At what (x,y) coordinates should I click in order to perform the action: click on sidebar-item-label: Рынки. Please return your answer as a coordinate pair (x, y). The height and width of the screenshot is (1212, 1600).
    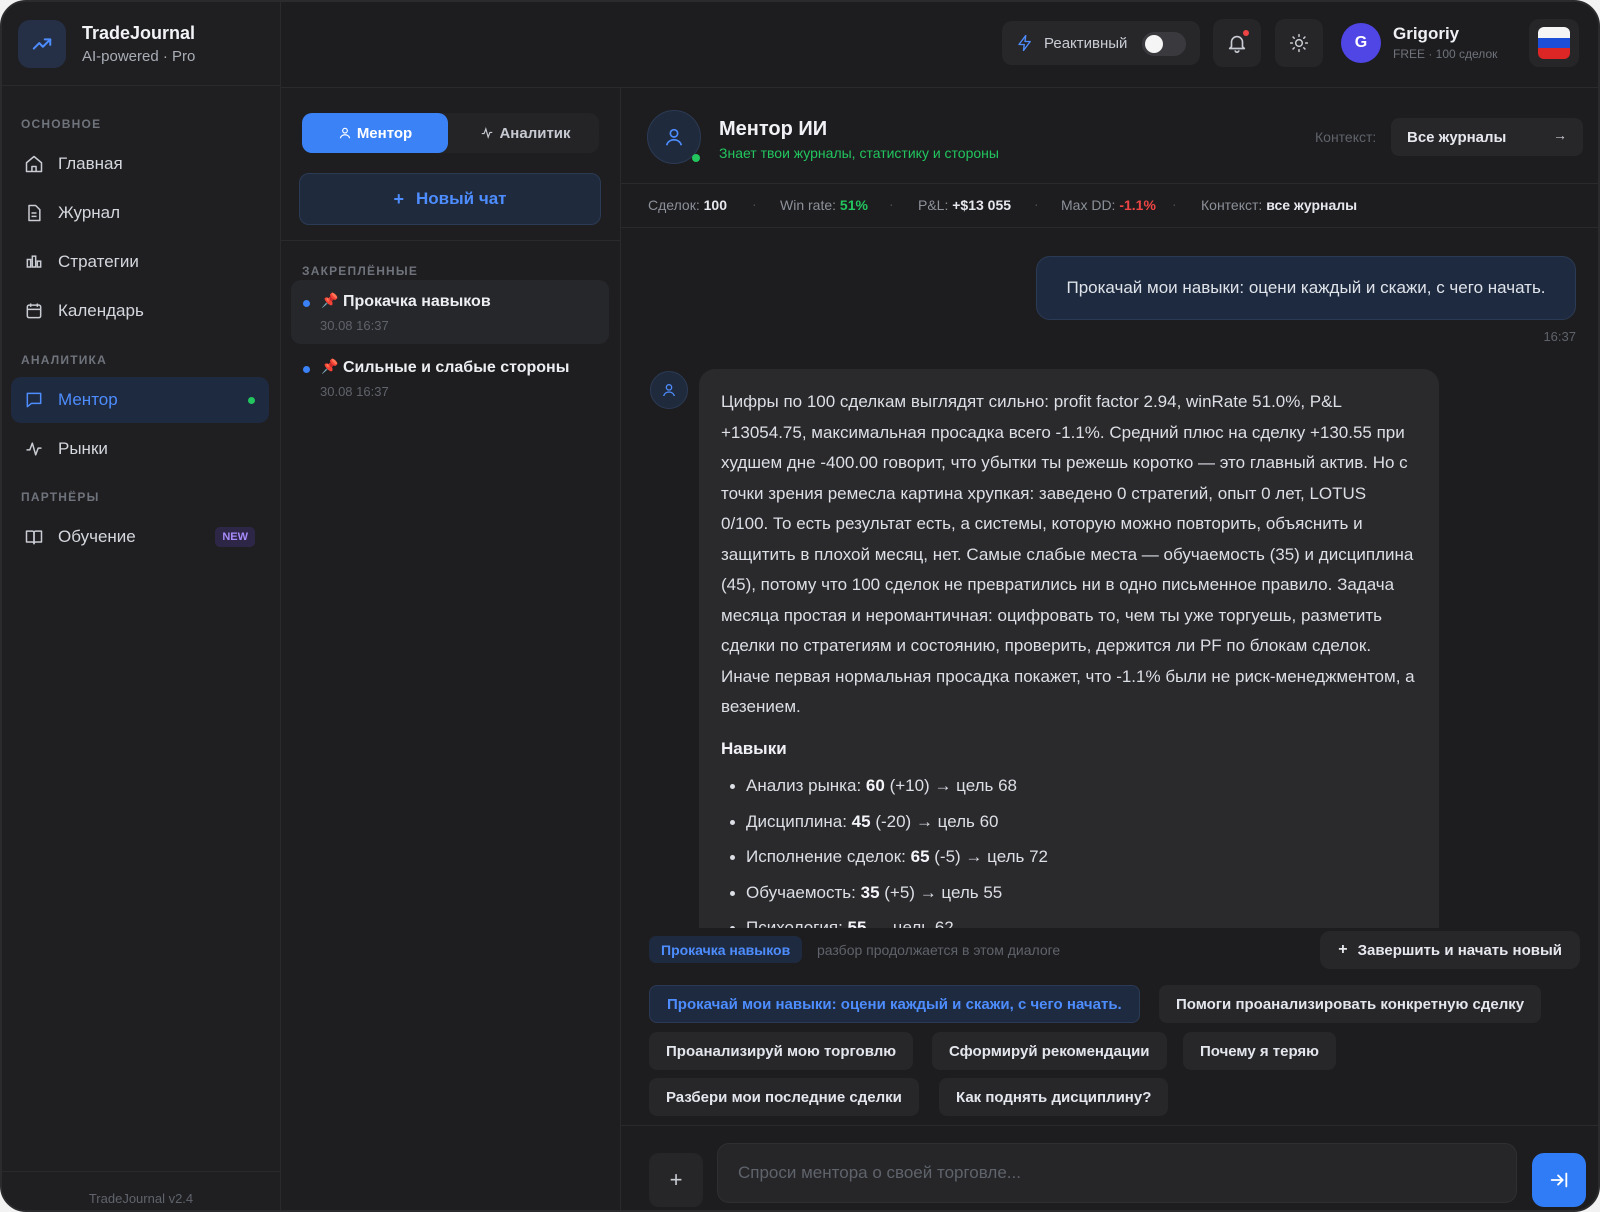
    Looking at the image, I should click on (83, 448).